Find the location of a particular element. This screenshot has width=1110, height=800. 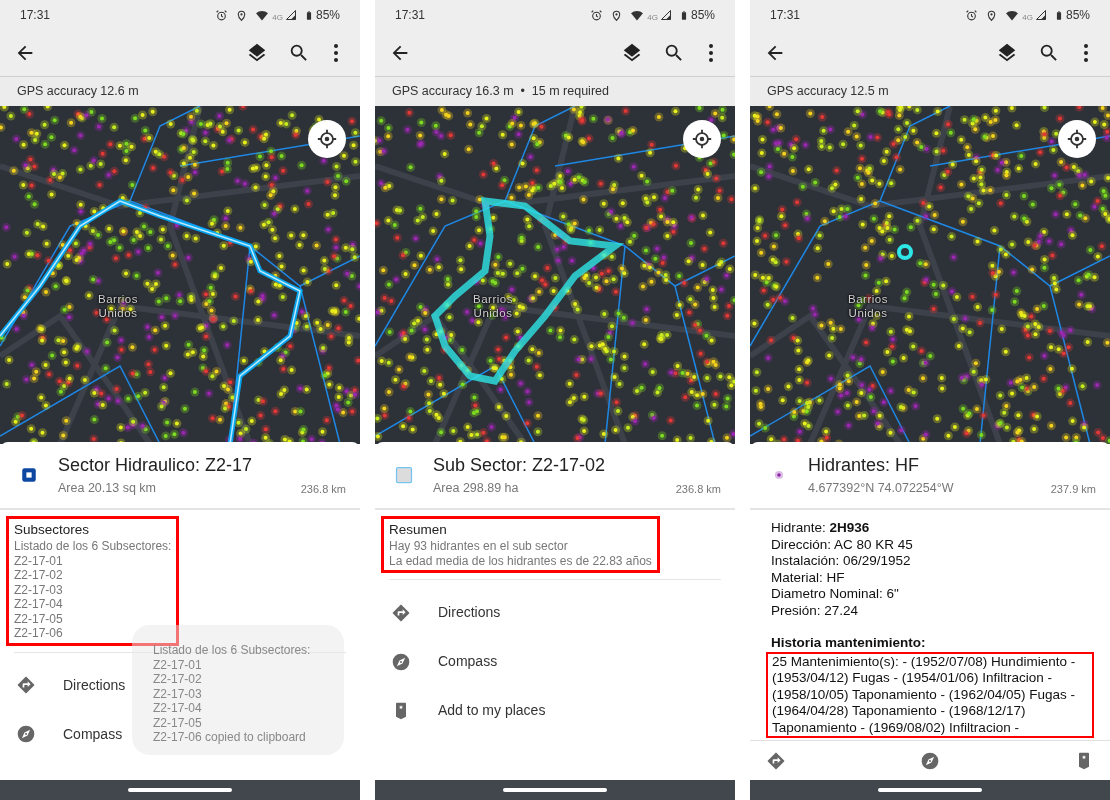

detail-line: Presión: 27.24 is located at coordinates (815, 610).